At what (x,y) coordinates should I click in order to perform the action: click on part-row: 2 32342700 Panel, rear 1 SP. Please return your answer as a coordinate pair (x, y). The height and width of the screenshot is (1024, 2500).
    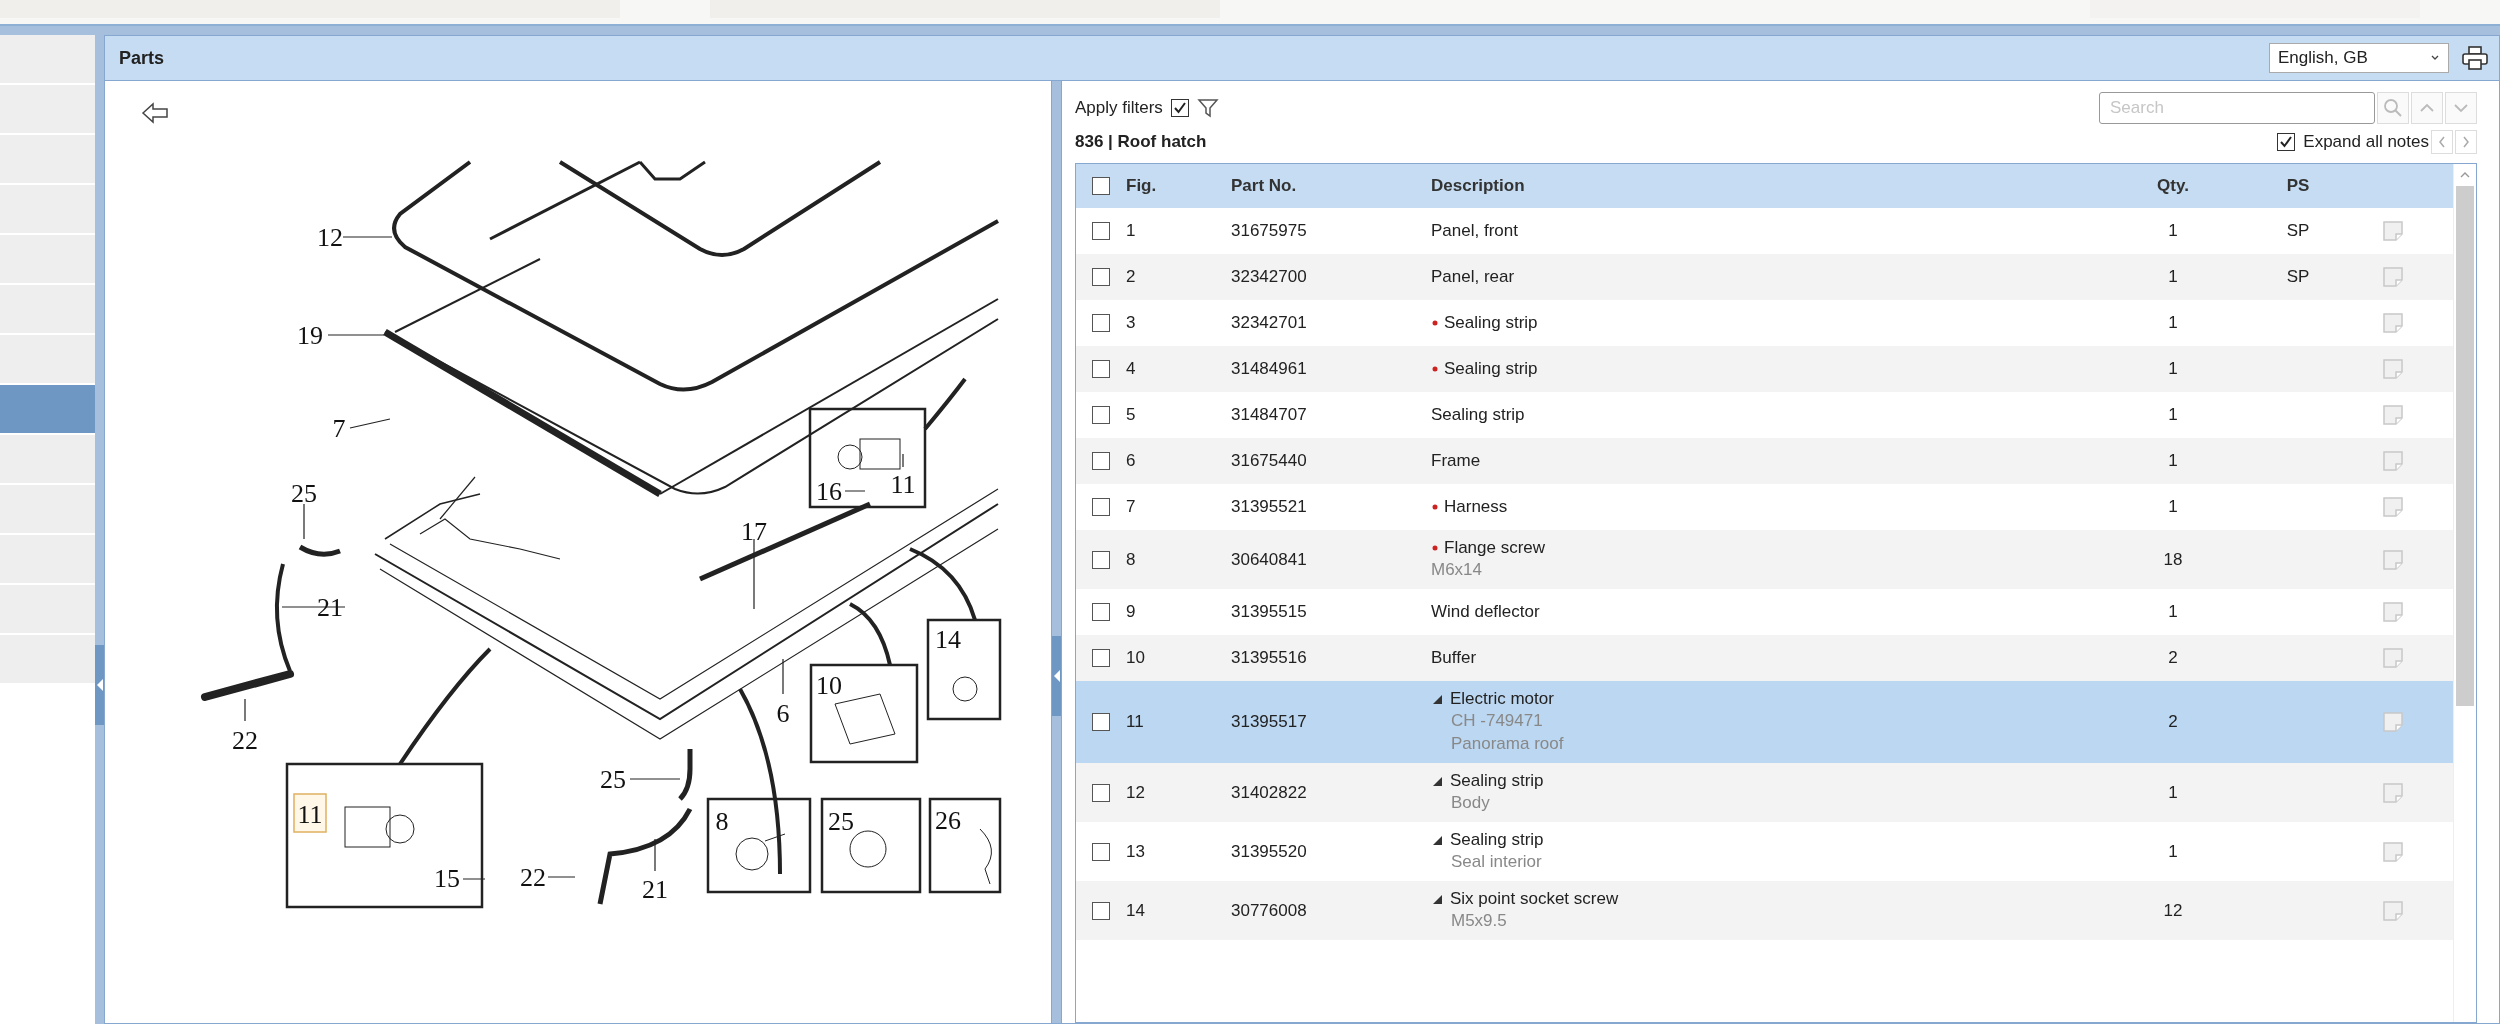
    Looking at the image, I should click on (1764, 277).